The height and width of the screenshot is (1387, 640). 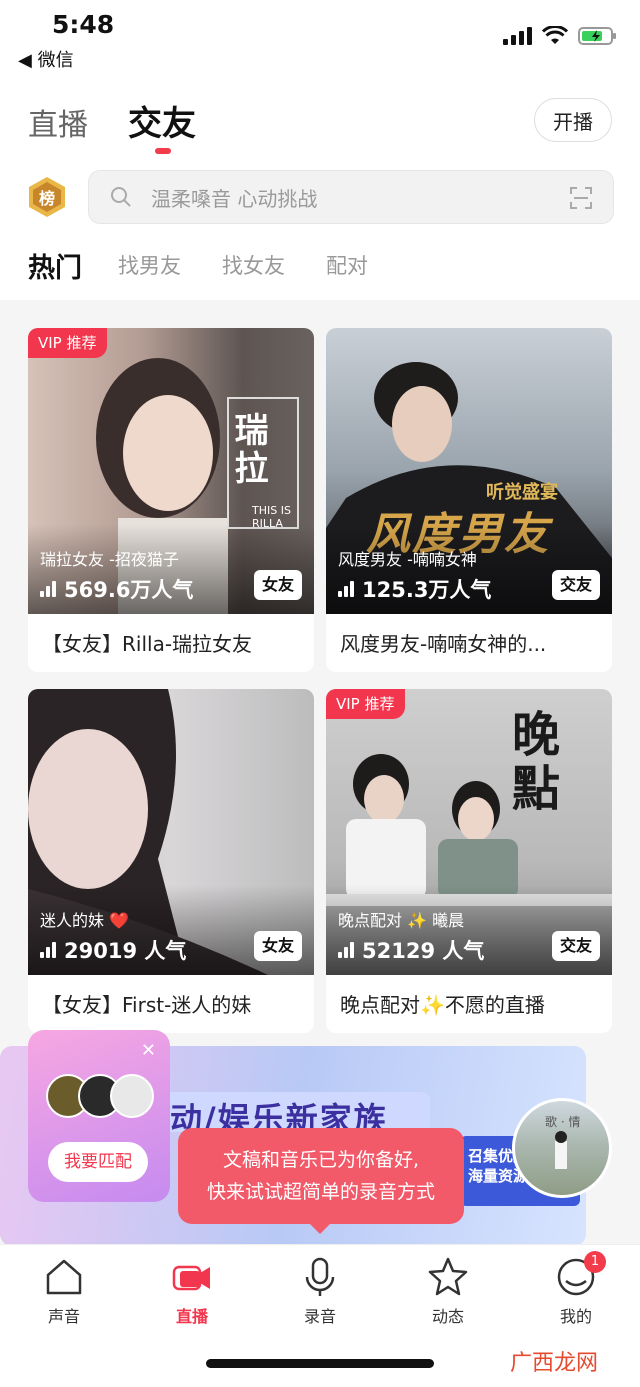 I want to click on poster-title: 瑞拉, so click(x=248, y=450).